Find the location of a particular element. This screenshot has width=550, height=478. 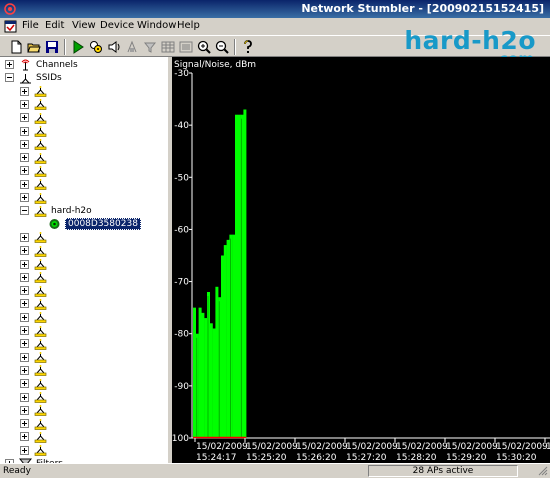

menu-device: Device is located at coordinates (117, 25).